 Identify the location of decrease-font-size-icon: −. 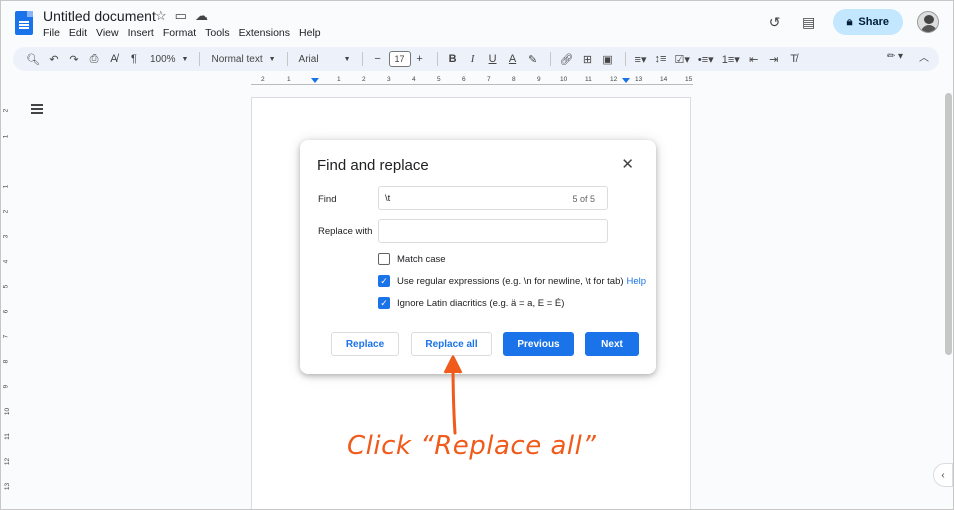
(378, 59).